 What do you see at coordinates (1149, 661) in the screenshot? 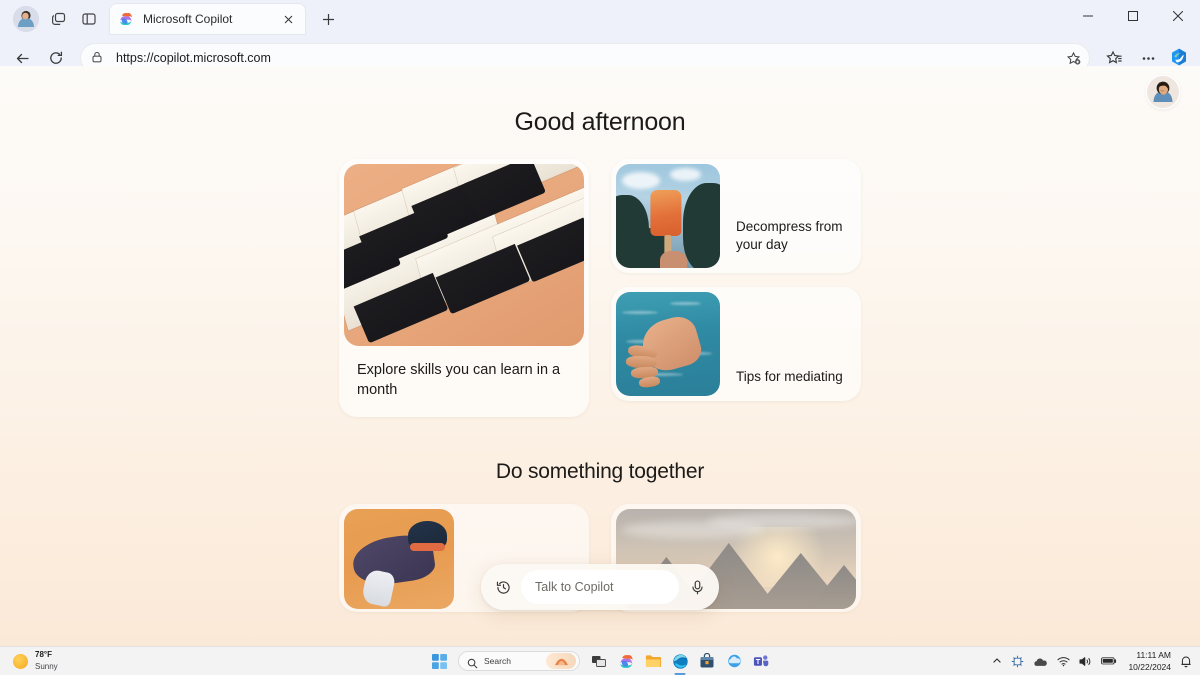
I see `taskbar-clock: 11:11 AM 10/22/2024` at bounding box center [1149, 661].